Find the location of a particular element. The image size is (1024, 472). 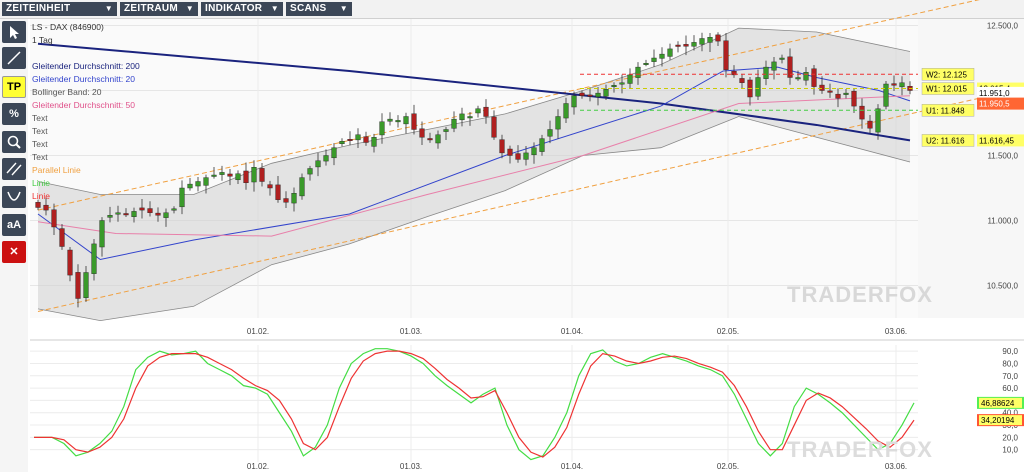

level-label: W2: 12.125 is located at coordinates (948, 74).